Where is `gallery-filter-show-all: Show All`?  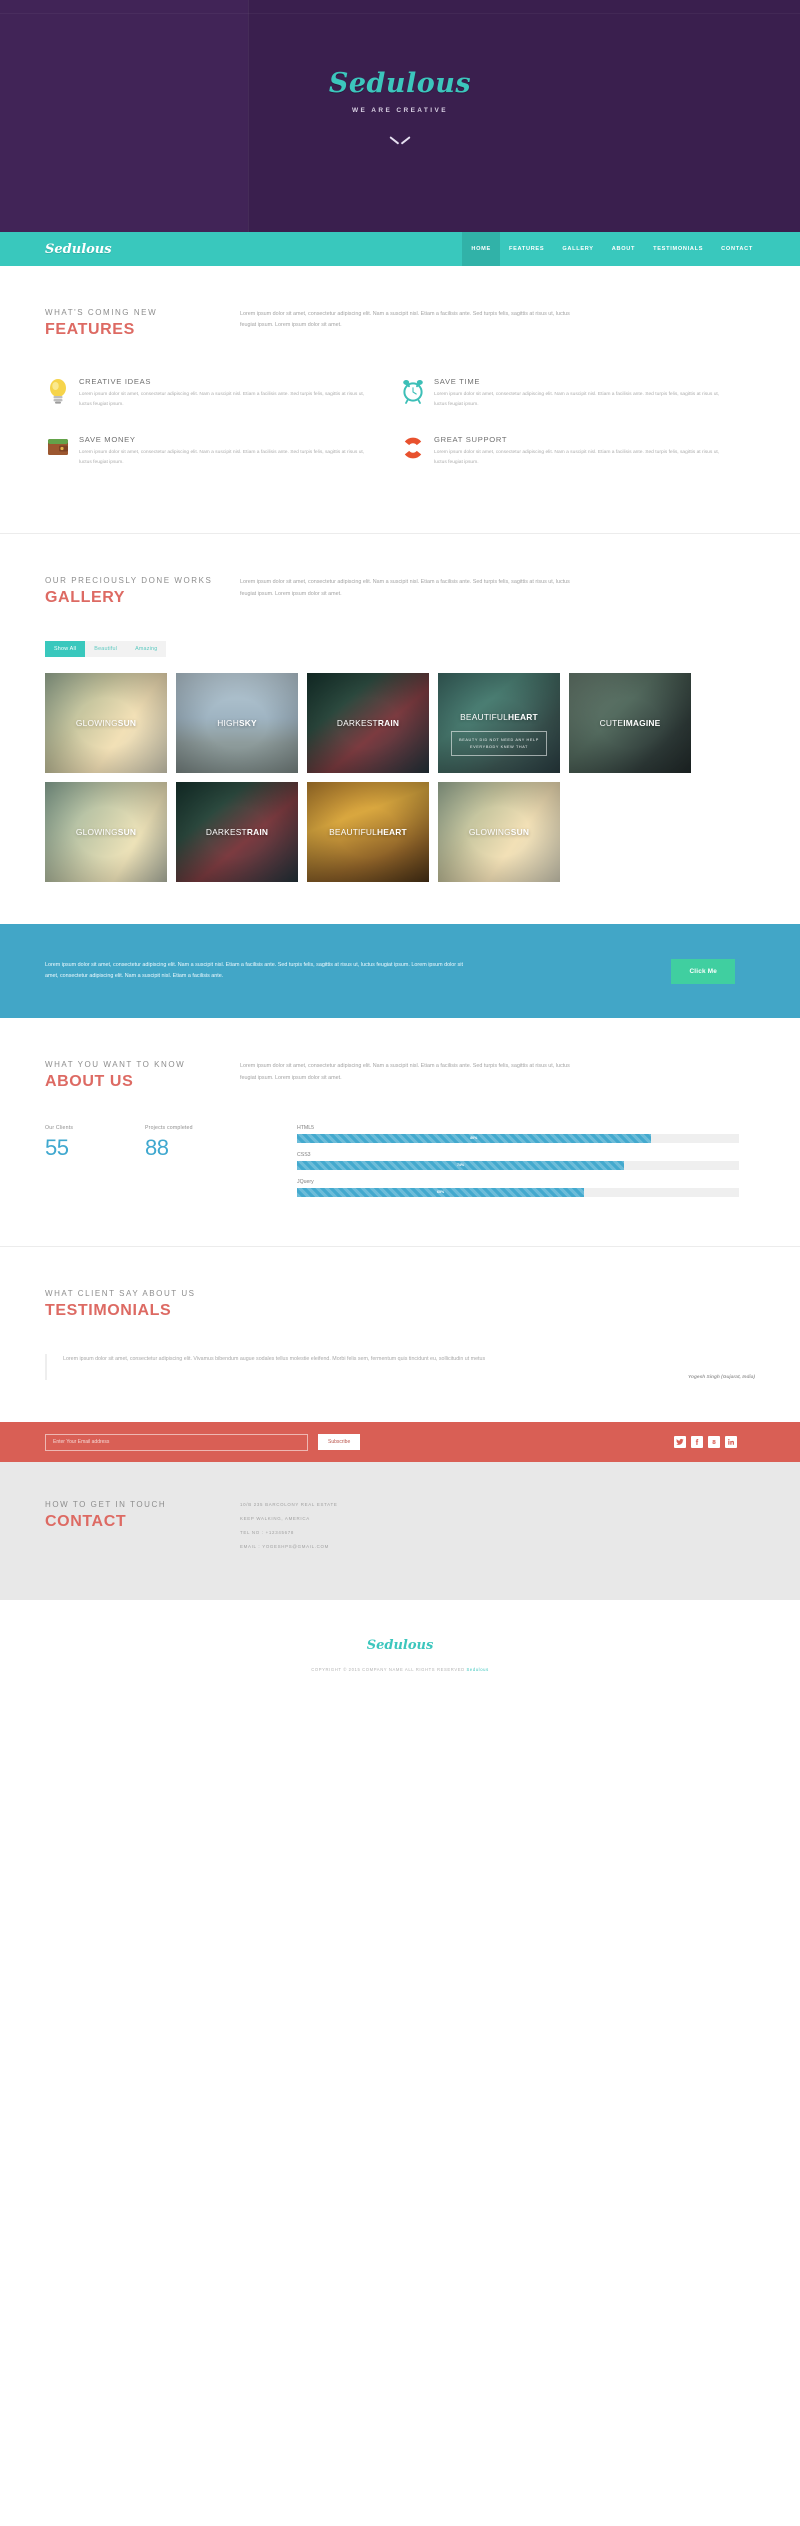 gallery-filter-show-all: Show All is located at coordinates (65, 649).